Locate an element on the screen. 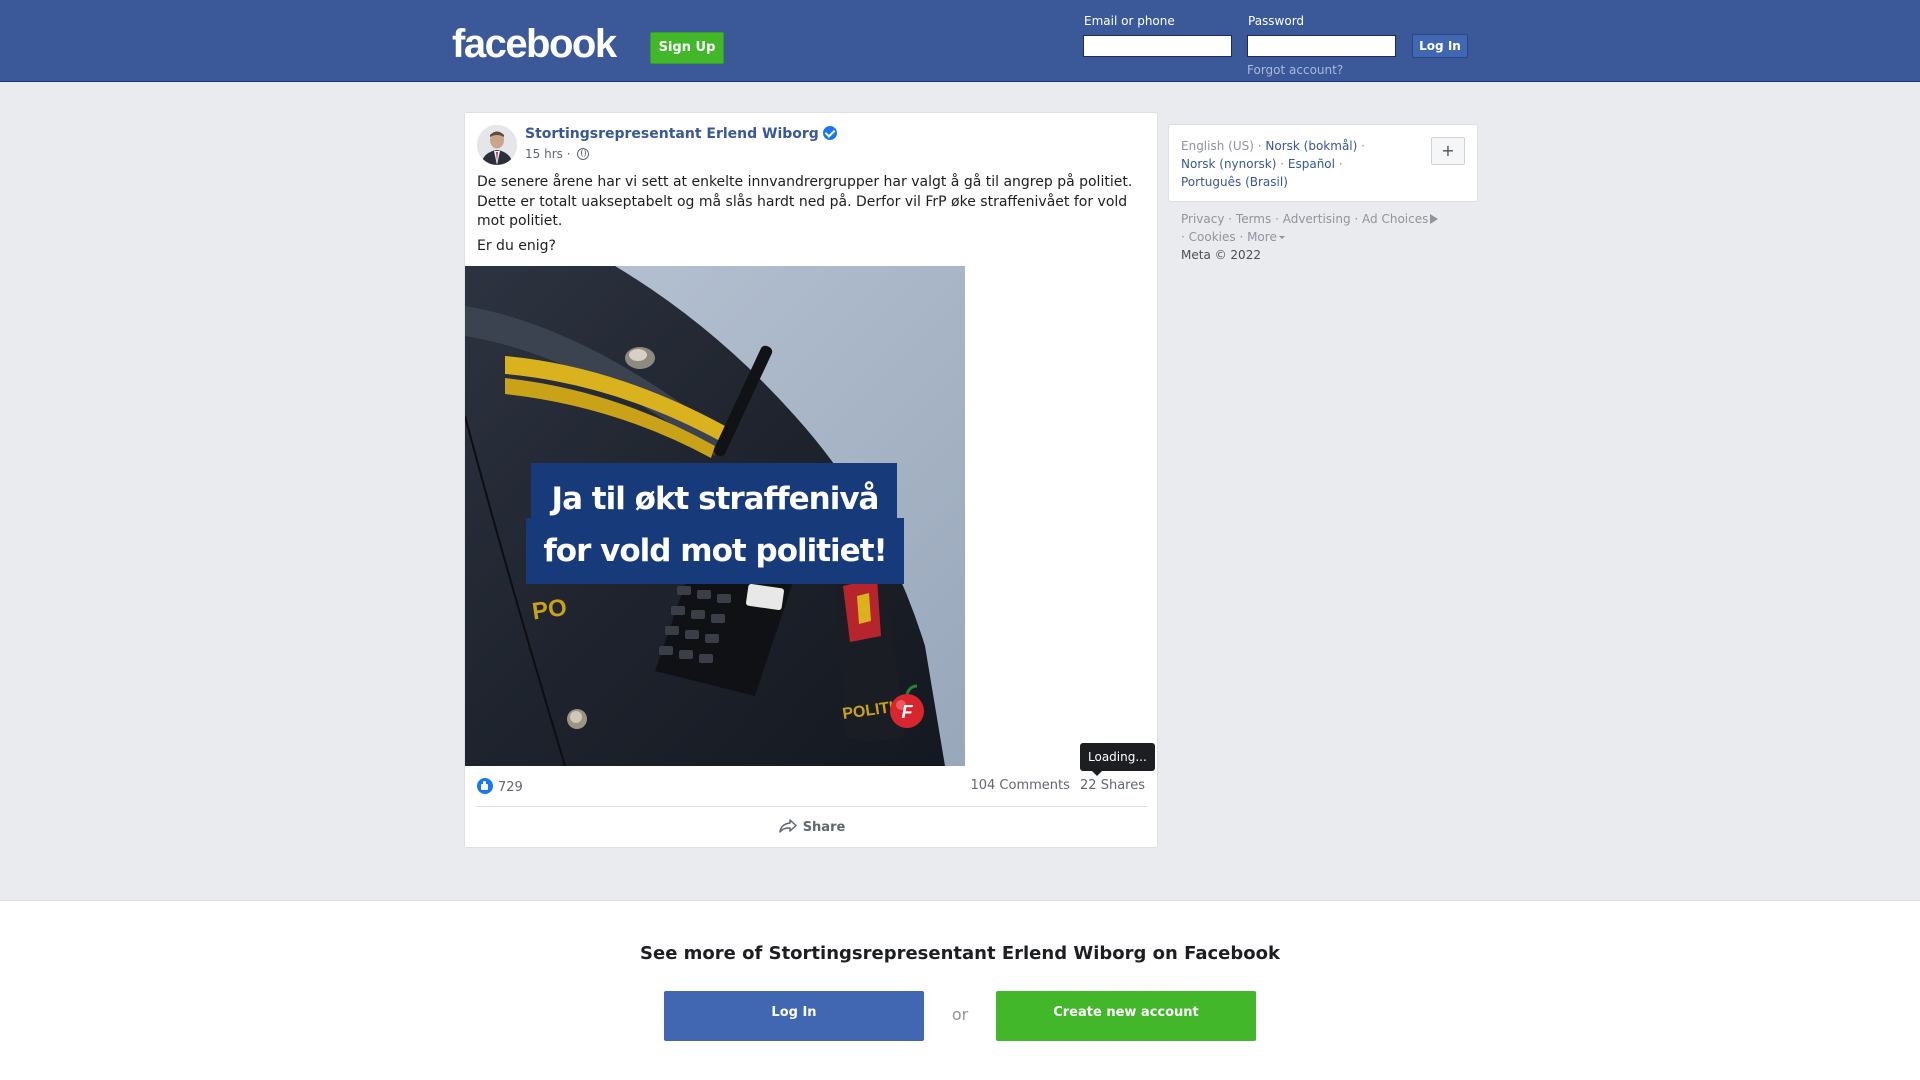 The image size is (1920, 1080). sign-up-button: Sign Up is located at coordinates (687, 48).